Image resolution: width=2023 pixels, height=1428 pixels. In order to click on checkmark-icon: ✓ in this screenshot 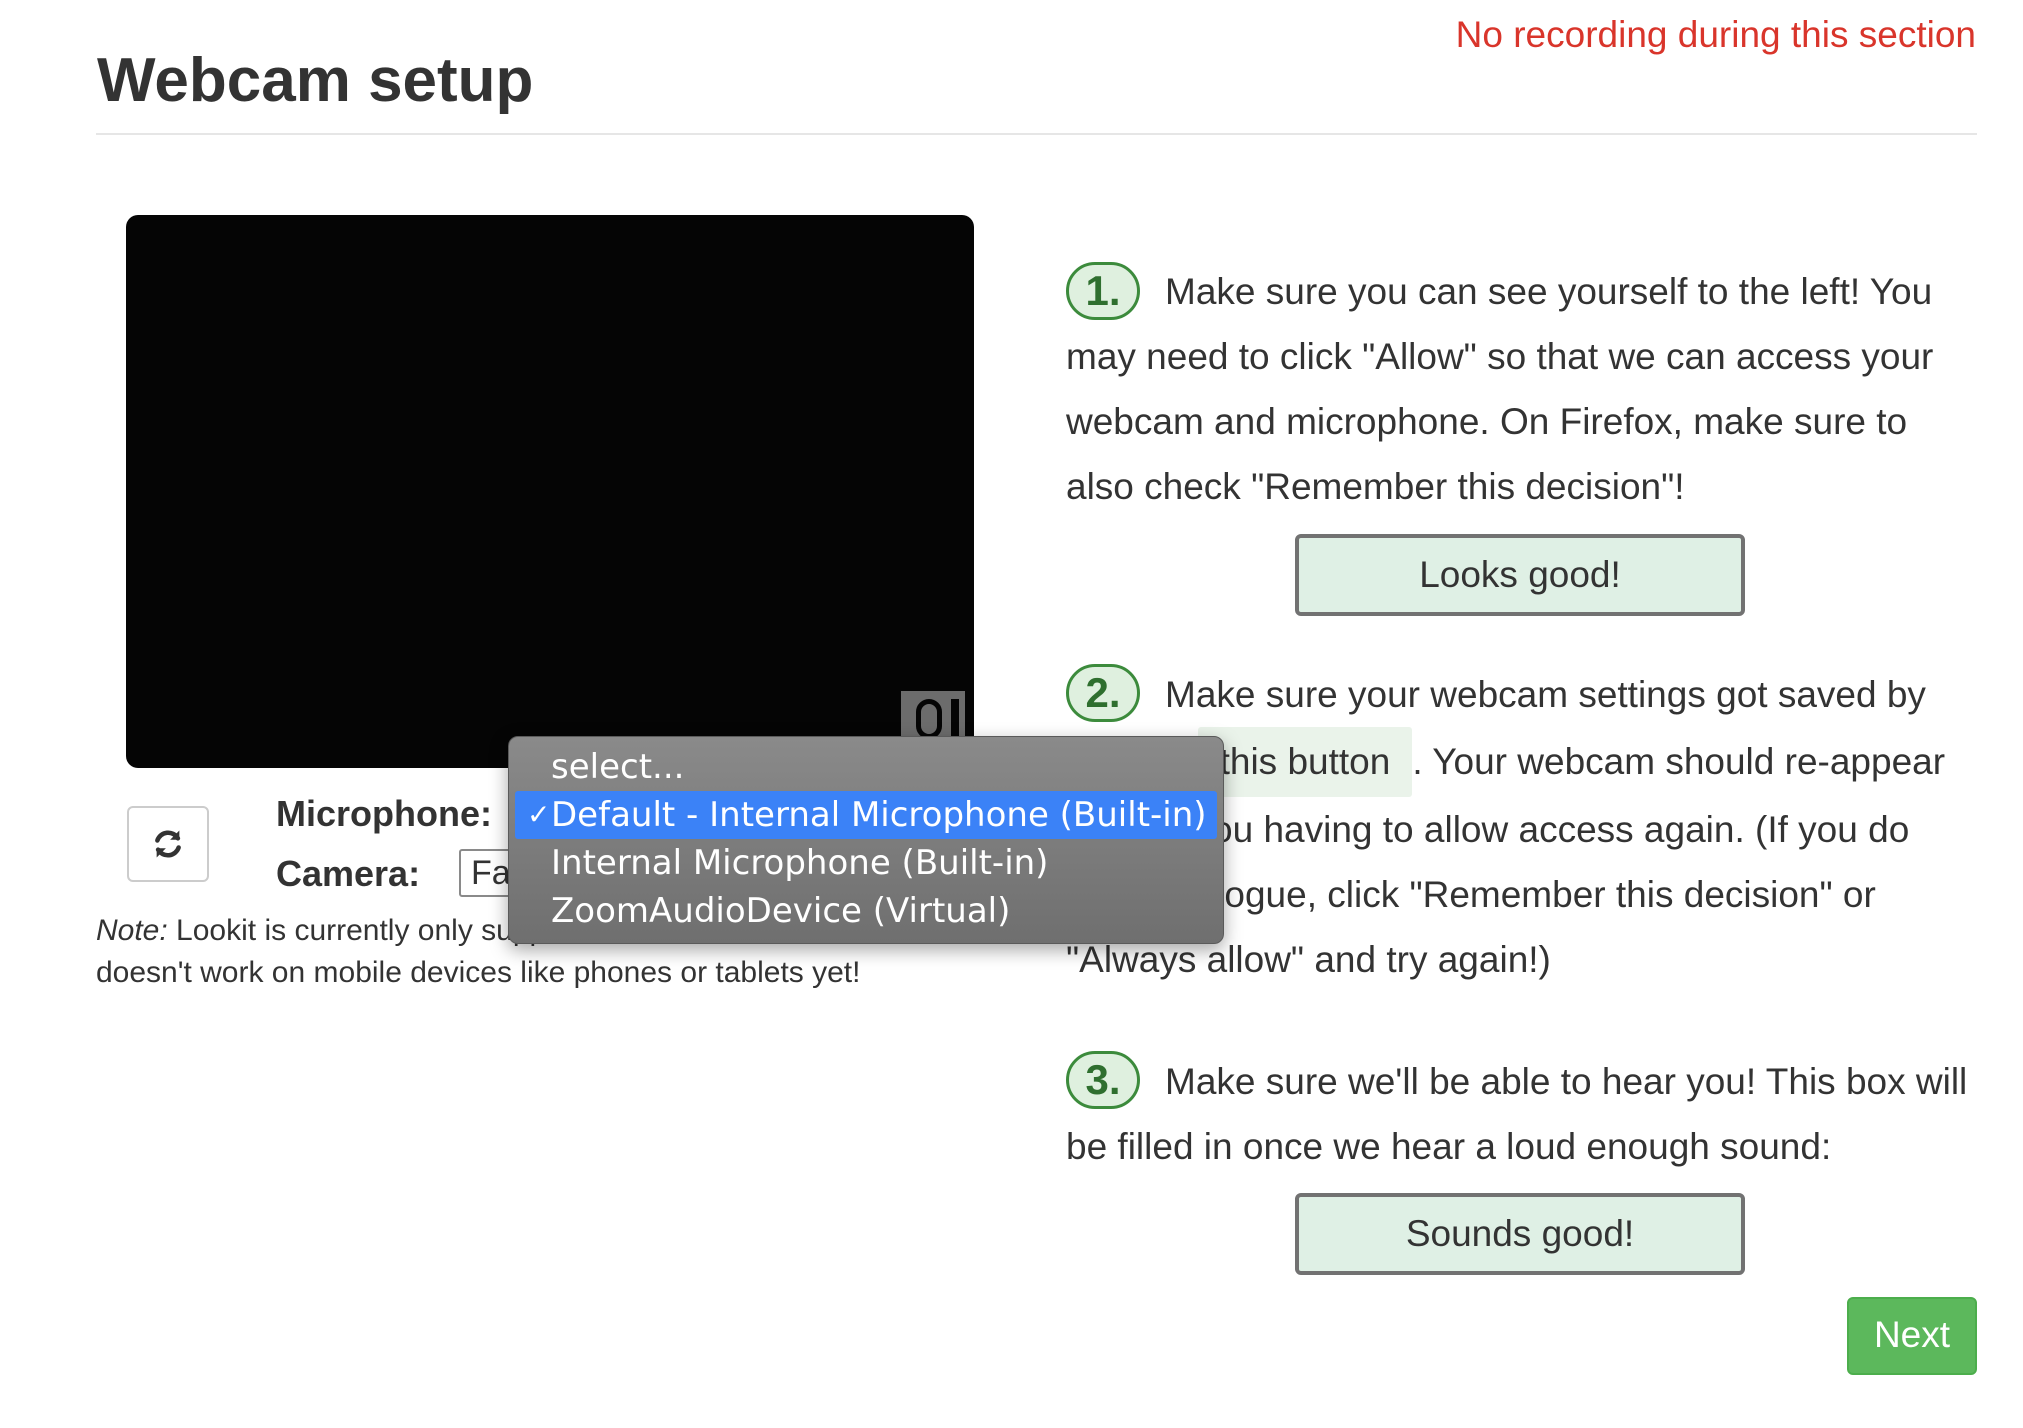, I will do `click(539, 814)`.